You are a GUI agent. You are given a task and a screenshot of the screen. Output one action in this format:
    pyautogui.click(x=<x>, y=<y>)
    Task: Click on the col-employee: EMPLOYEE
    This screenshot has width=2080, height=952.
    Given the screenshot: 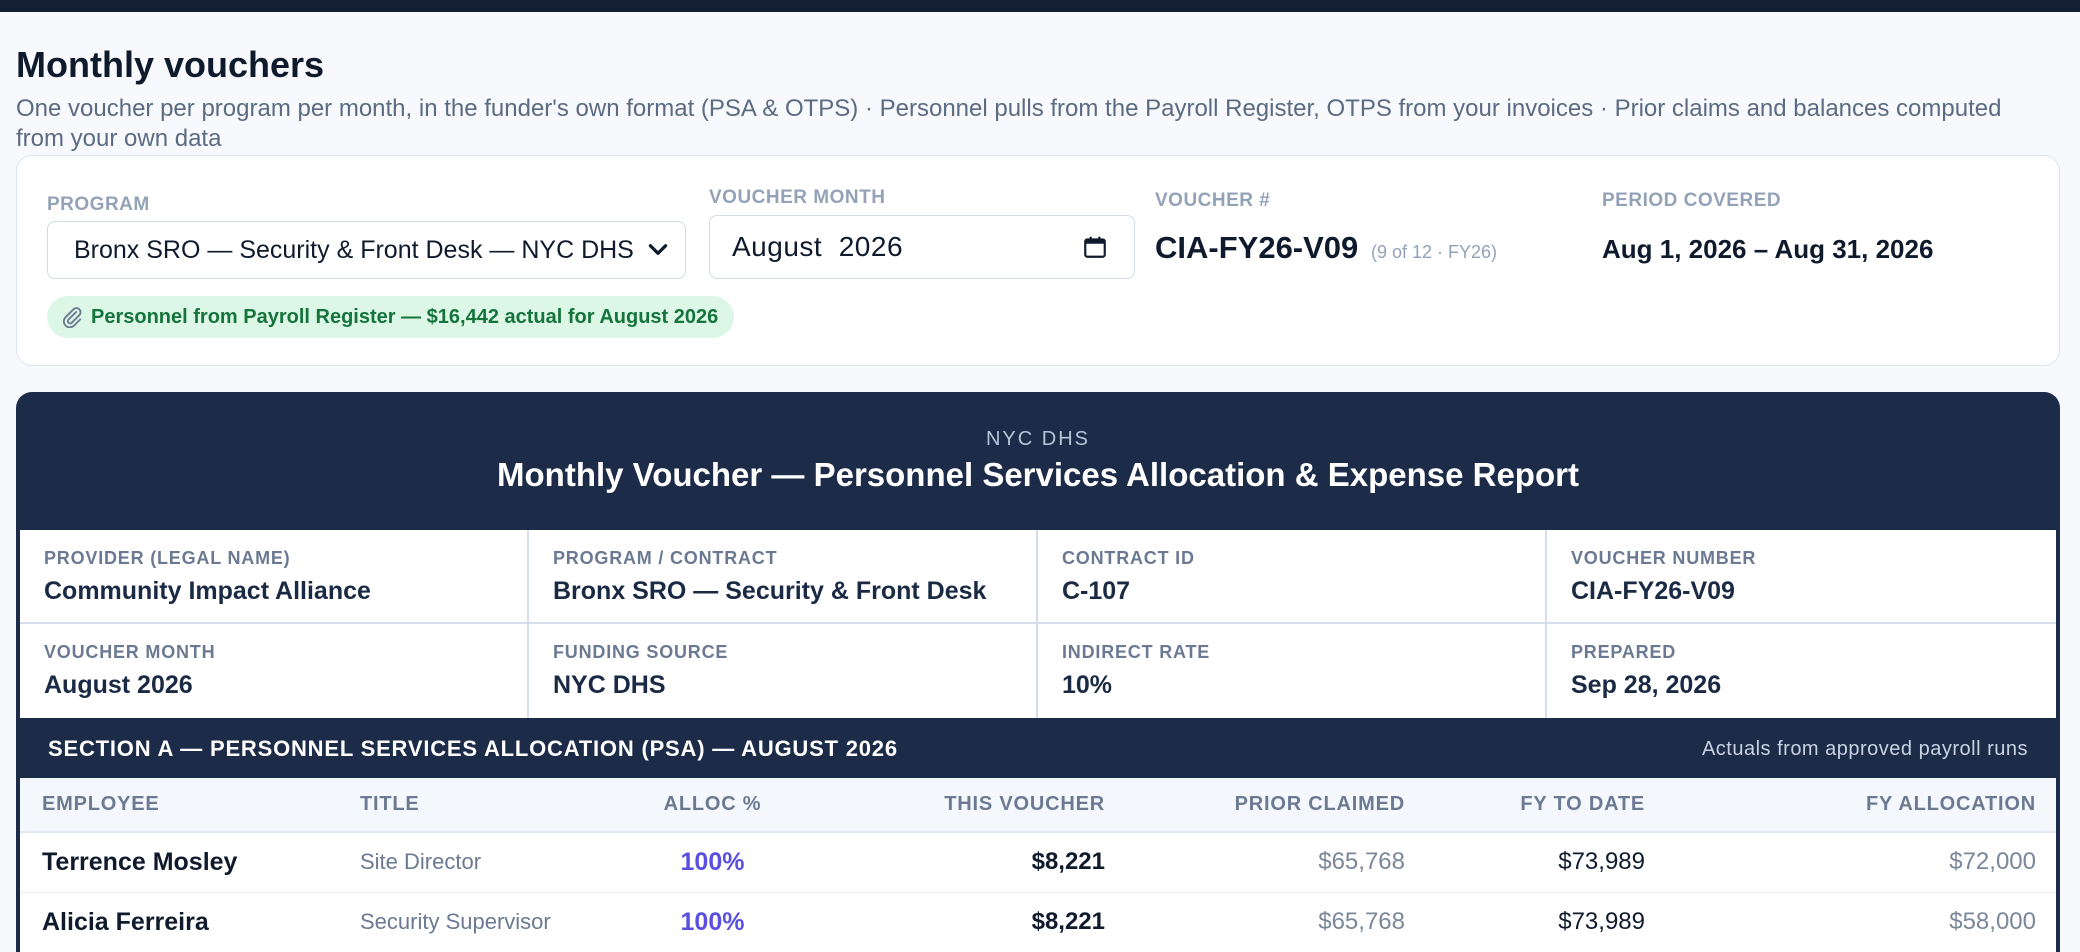 What is the action you would take?
    pyautogui.click(x=190, y=805)
    